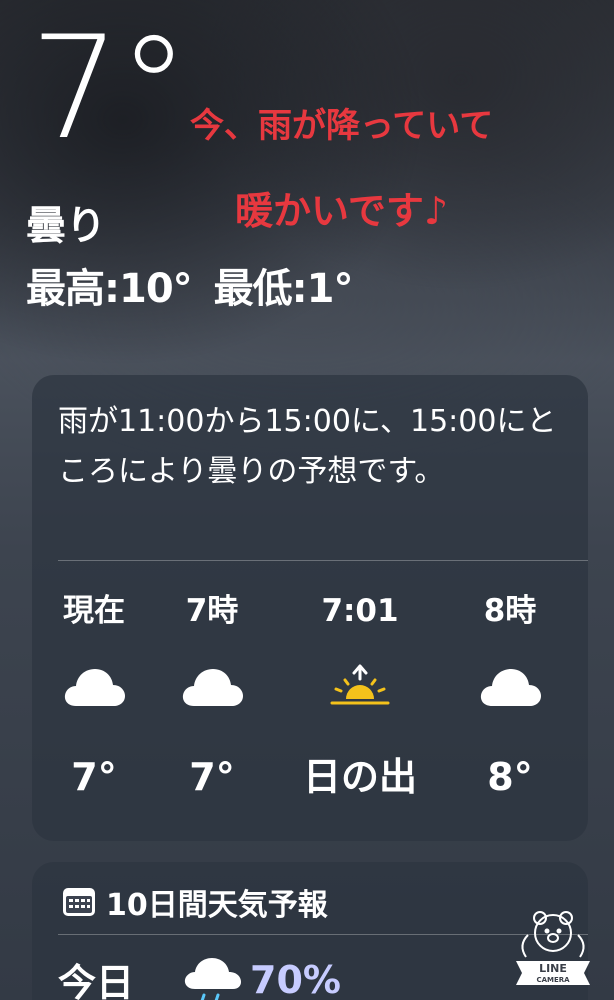  I want to click on low-temp: 最低:1°, so click(283, 289).